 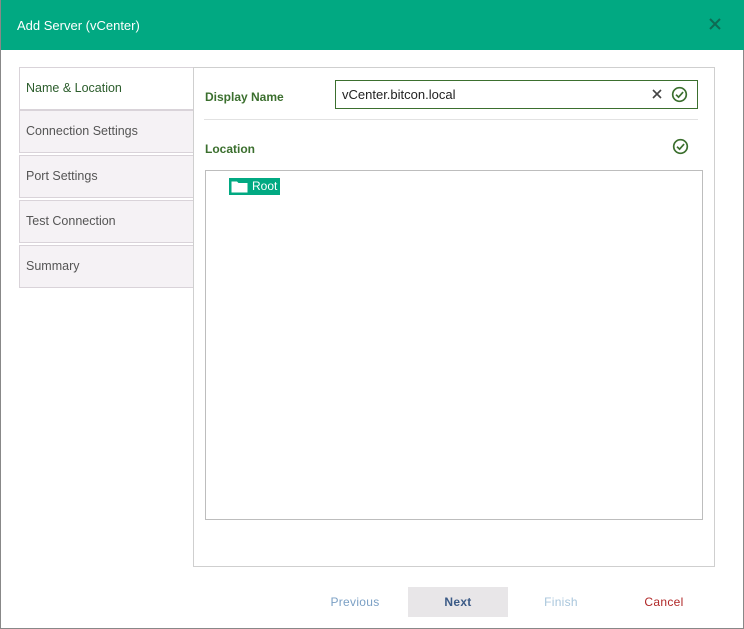 I want to click on finish-button: Finish, so click(x=561, y=602).